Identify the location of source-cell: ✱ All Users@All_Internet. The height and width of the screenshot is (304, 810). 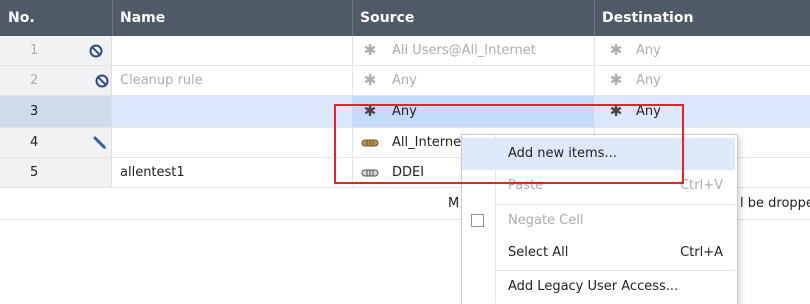
(473, 50).